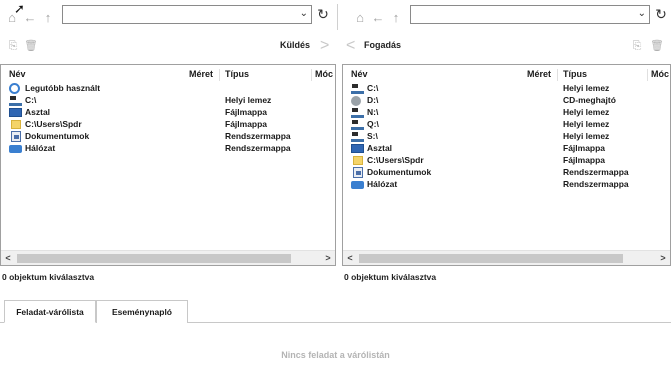  Describe the element at coordinates (530, 14) in the screenshot. I see `right-address-input: ⌄` at that location.